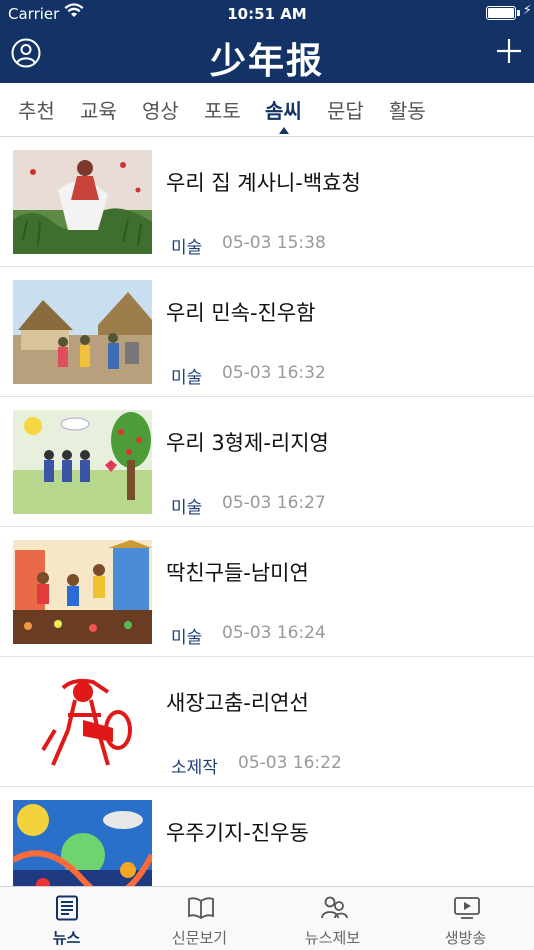 This screenshot has width=534, height=950. I want to click on tabbar-news: 뉴스, so click(66, 918).